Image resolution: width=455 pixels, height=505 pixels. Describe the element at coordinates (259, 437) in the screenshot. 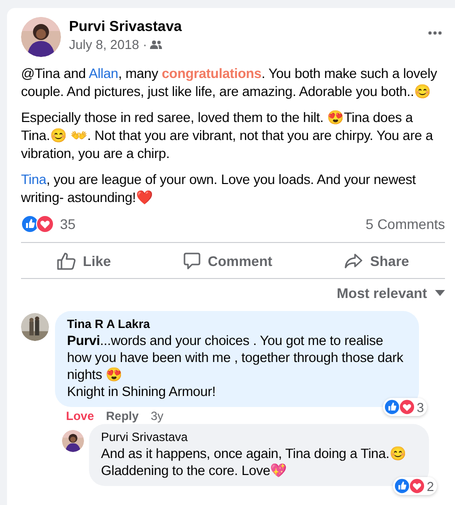

I see `comment-author: Purvi Srivastava` at that location.